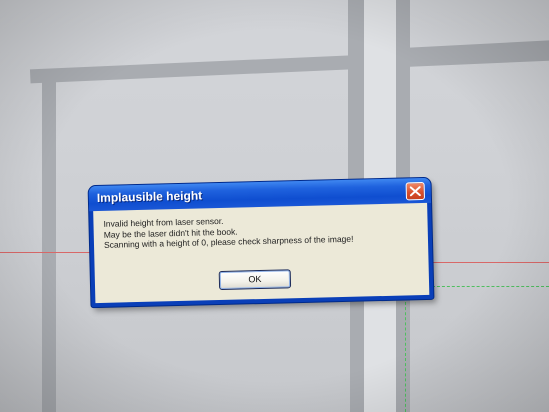  Describe the element at coordinates (255, 280) in the screenshot. I see `ok-button: OK` at that location.